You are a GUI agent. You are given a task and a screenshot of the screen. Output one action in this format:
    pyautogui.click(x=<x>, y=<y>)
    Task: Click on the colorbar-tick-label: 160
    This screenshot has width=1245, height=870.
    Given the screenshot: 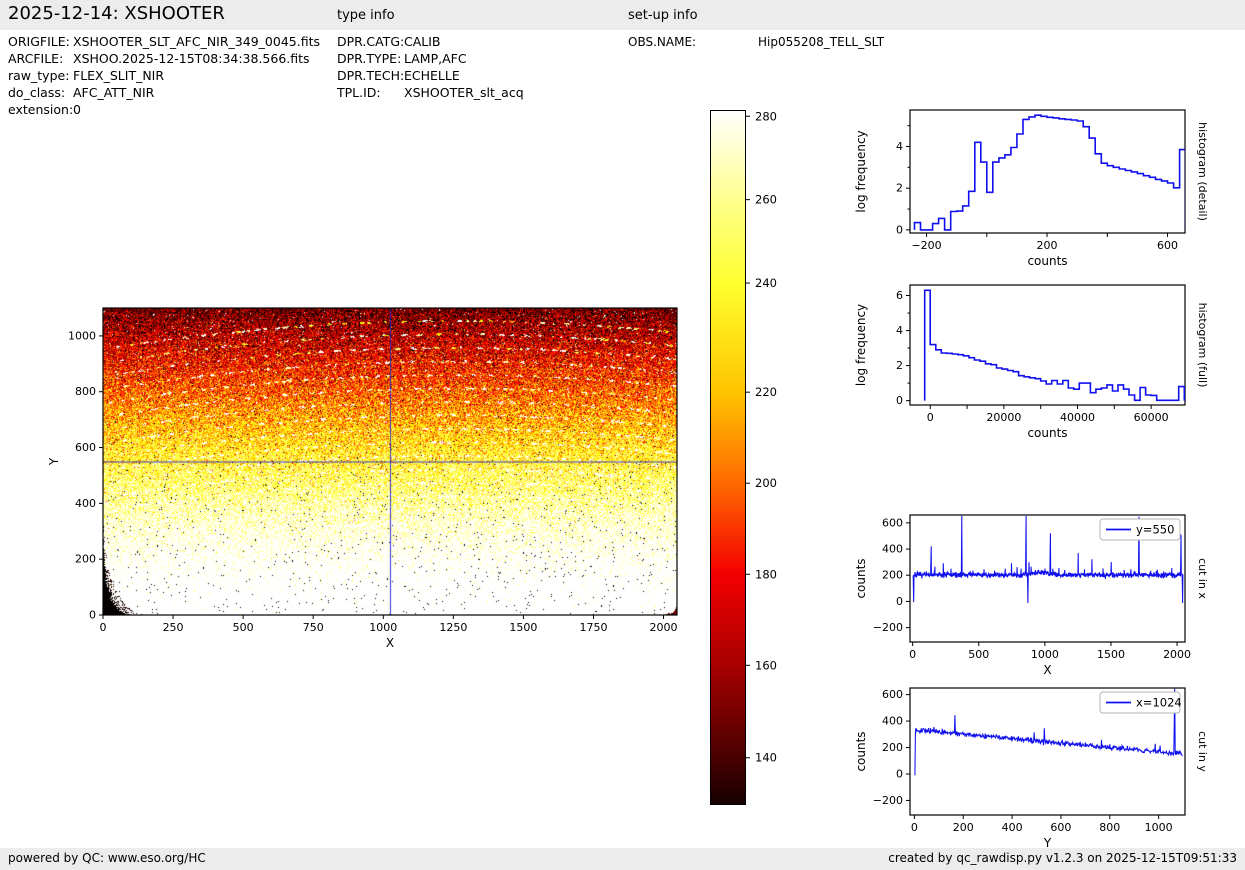 What is the action you would take?
    pyautogui.click(x=766, y=665)
    